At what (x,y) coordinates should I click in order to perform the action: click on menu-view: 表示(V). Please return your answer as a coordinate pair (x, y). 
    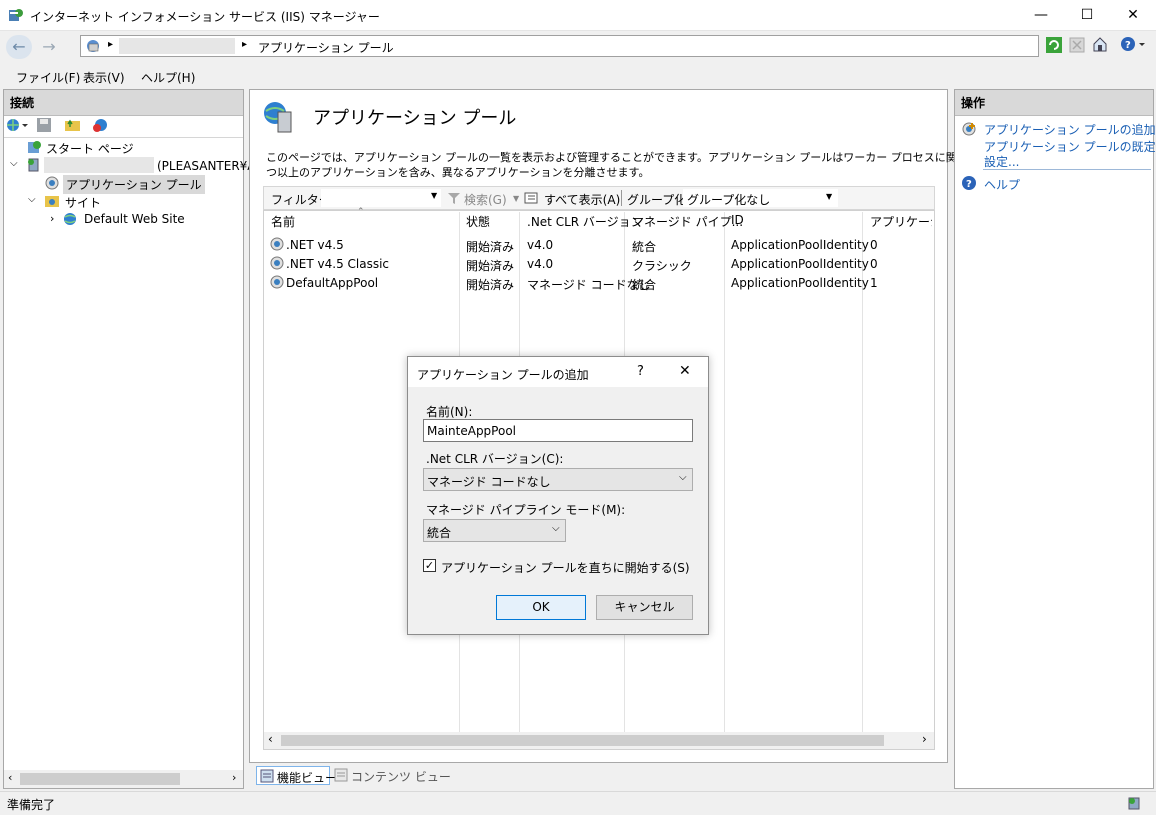
    Looking at the image, I should click on (104, 77).